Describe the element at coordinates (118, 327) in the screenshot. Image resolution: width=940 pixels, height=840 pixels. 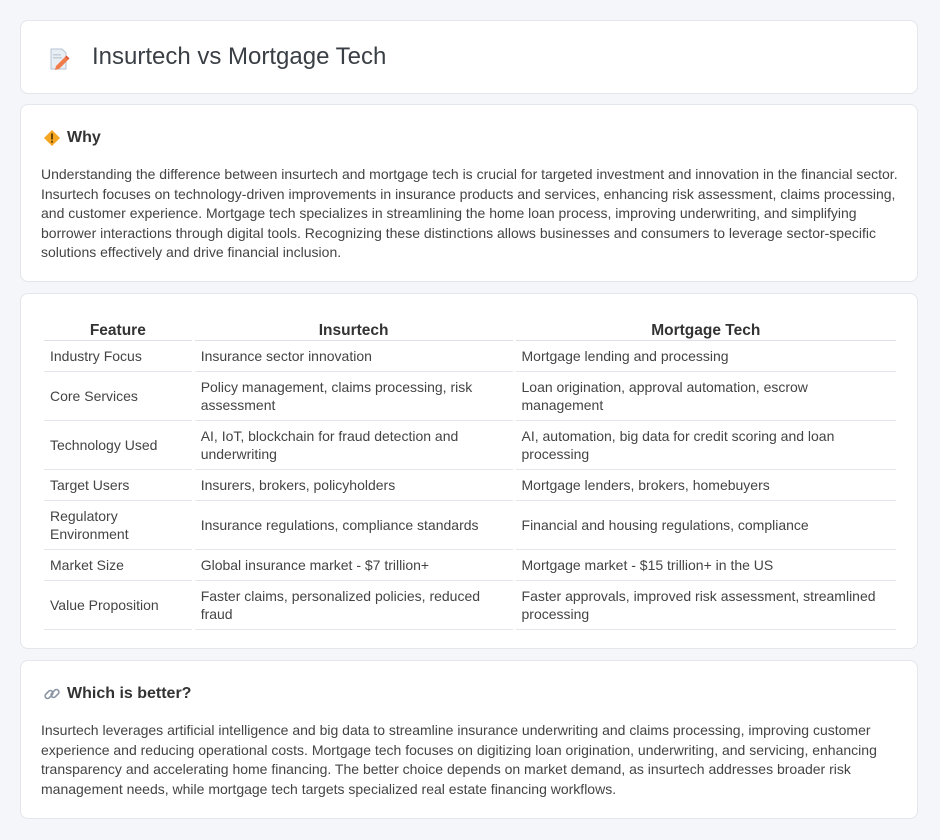
I see `column-header: Feature` at that location.